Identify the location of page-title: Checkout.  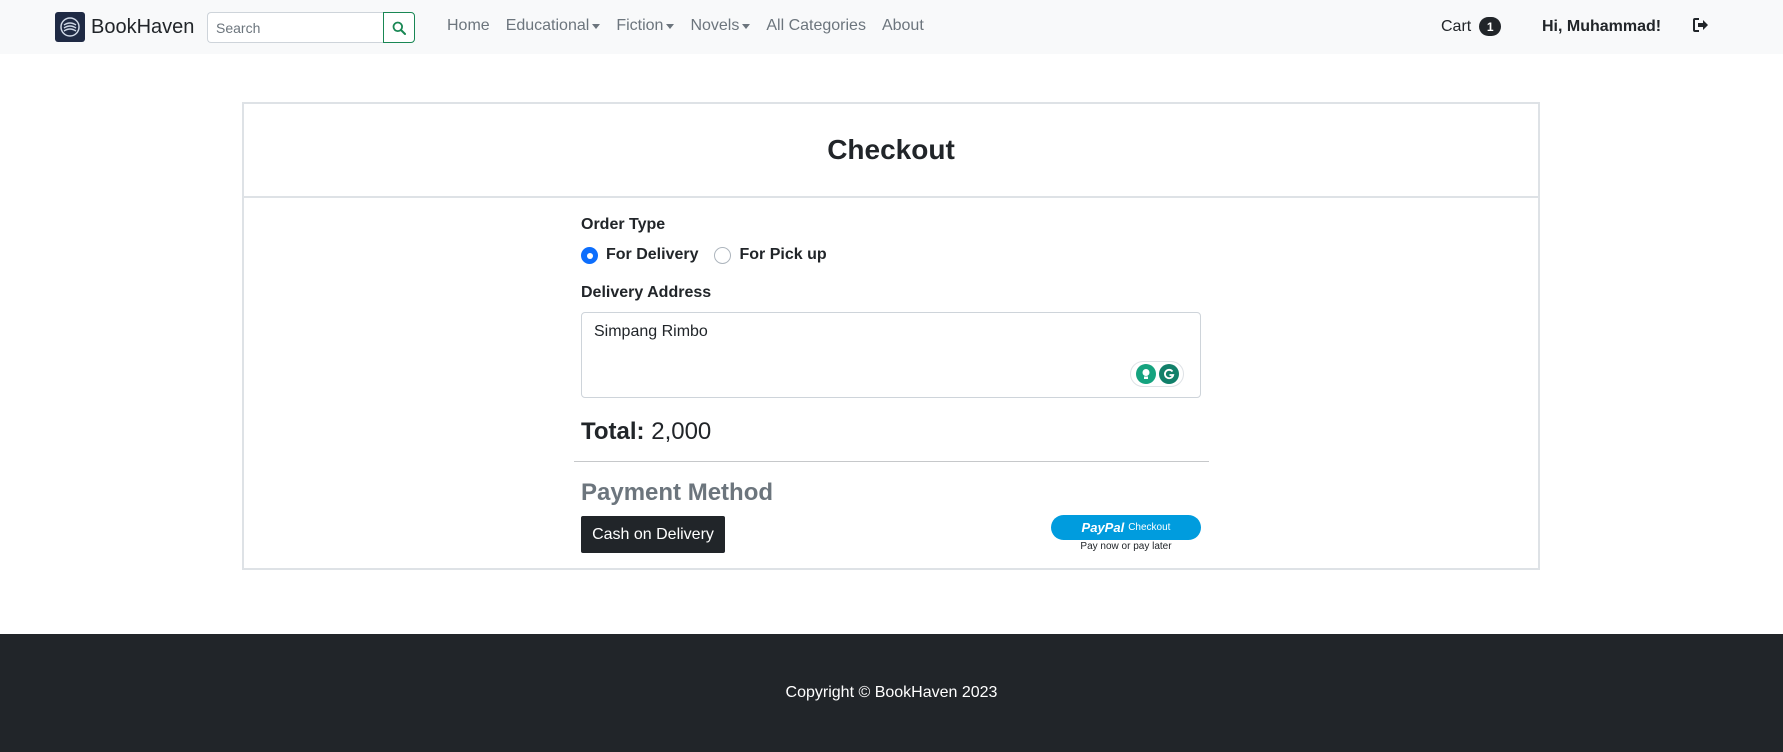
(891, 149).